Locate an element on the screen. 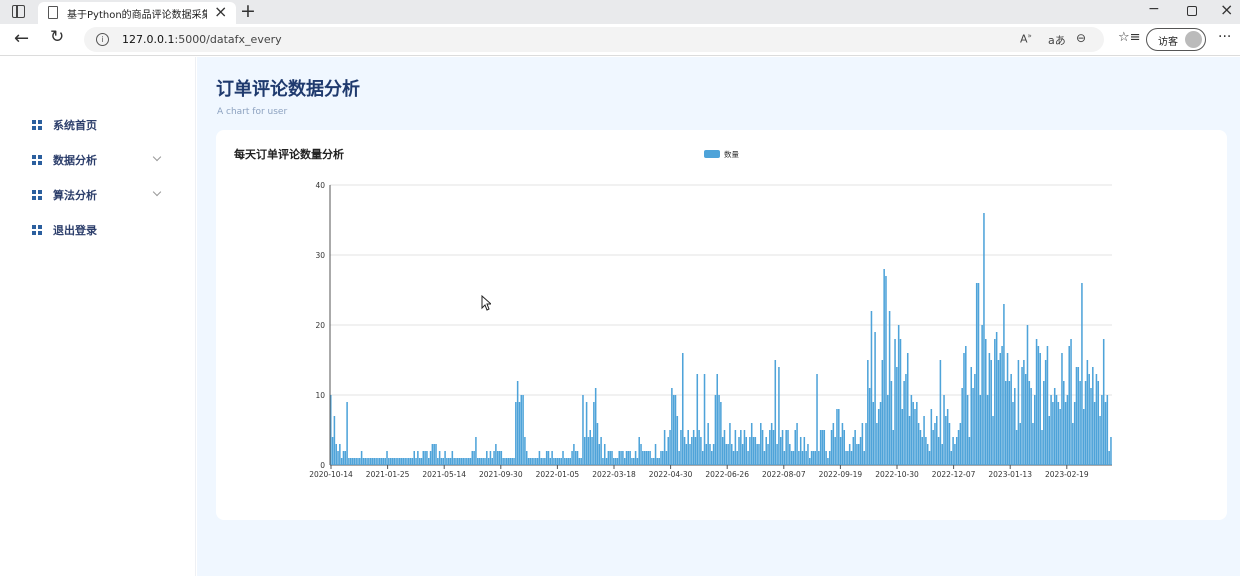  address-bar: i 127.0.0.1:5000/datafx_every A» aあ ⊖ is located at coordinates (594, 39).